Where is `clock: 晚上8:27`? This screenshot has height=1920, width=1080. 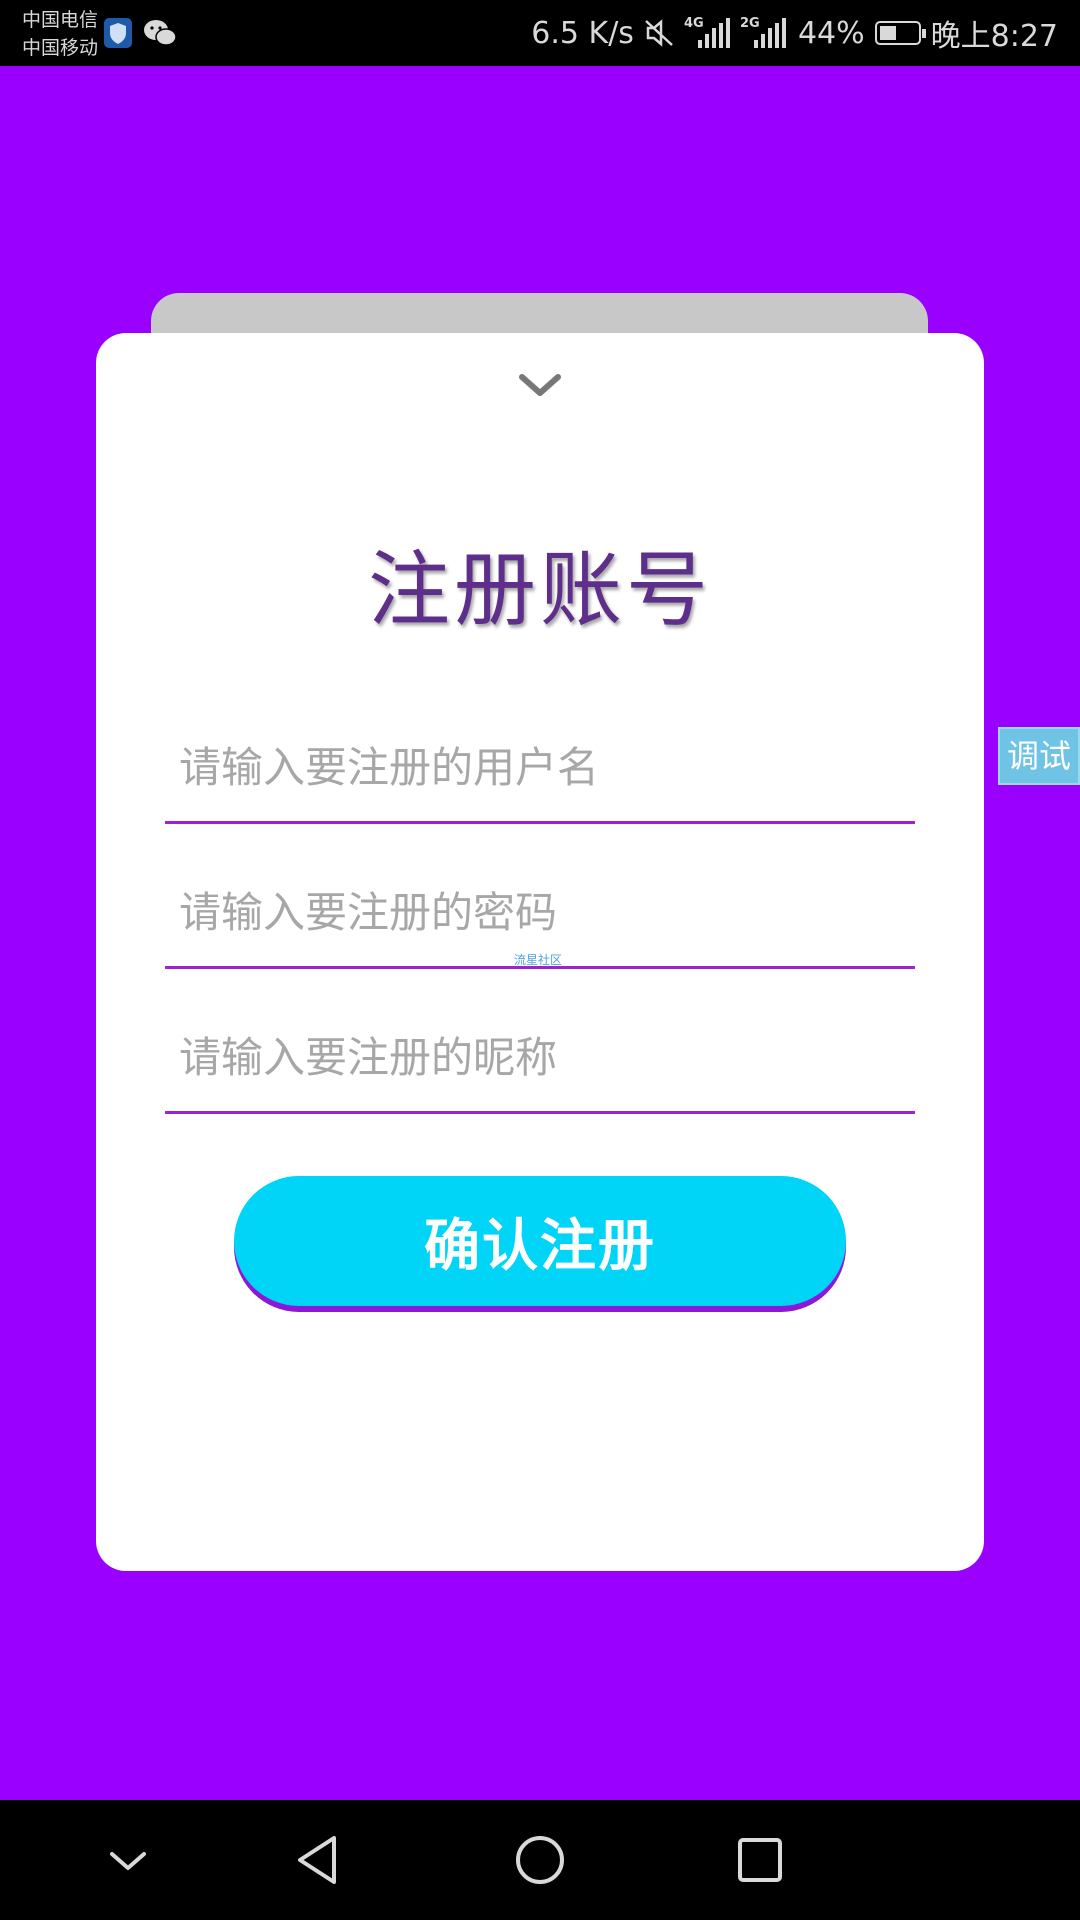 clock: 晚上8:27 is located at coordinates (994, 36).